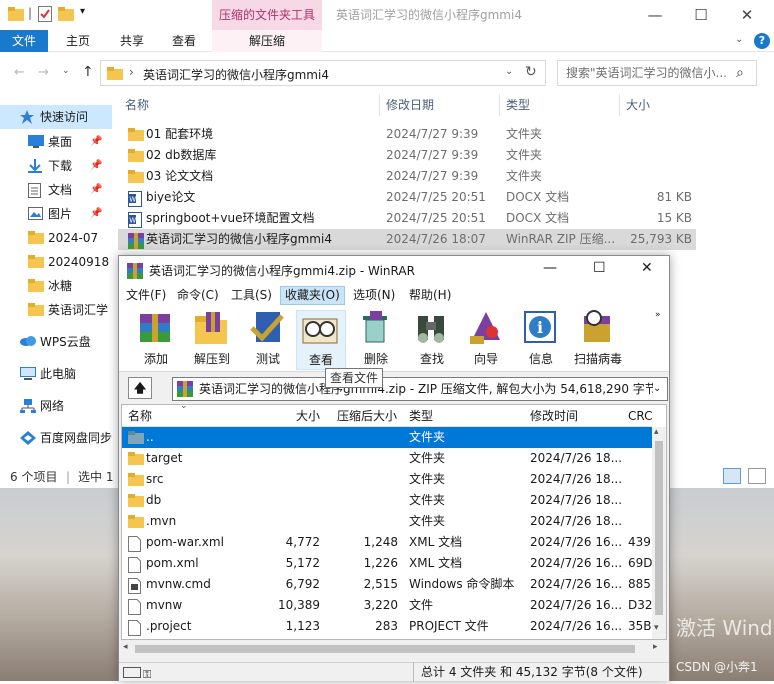  Describe the element at coordinates (140, 416) in the screenshot. I see `col-name: 名称` at that location.